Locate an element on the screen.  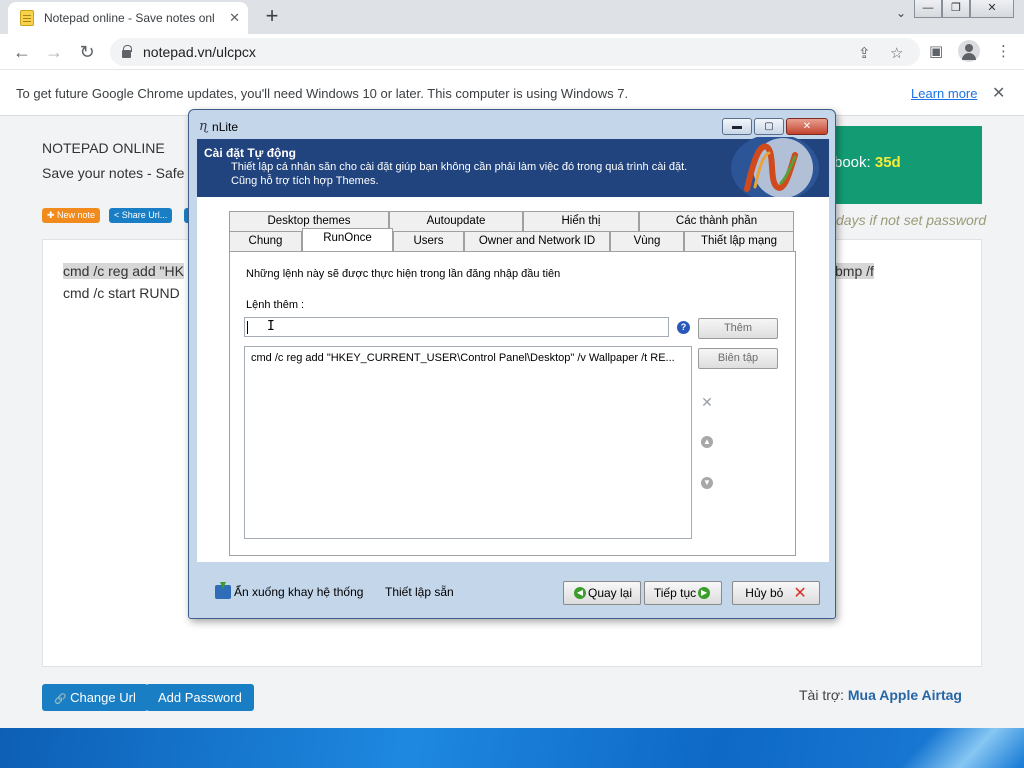
banner-description-2: Cũng hỗ trợ tích hợp Themes. is located at coordinates (305, 181).